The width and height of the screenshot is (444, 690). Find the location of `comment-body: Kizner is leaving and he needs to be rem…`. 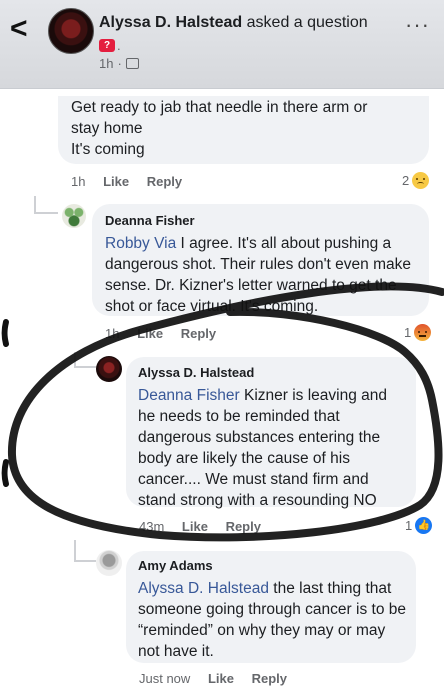

comment-body: Kizner is leaving and he needs to be rem… is located at coordinates (263, 448).